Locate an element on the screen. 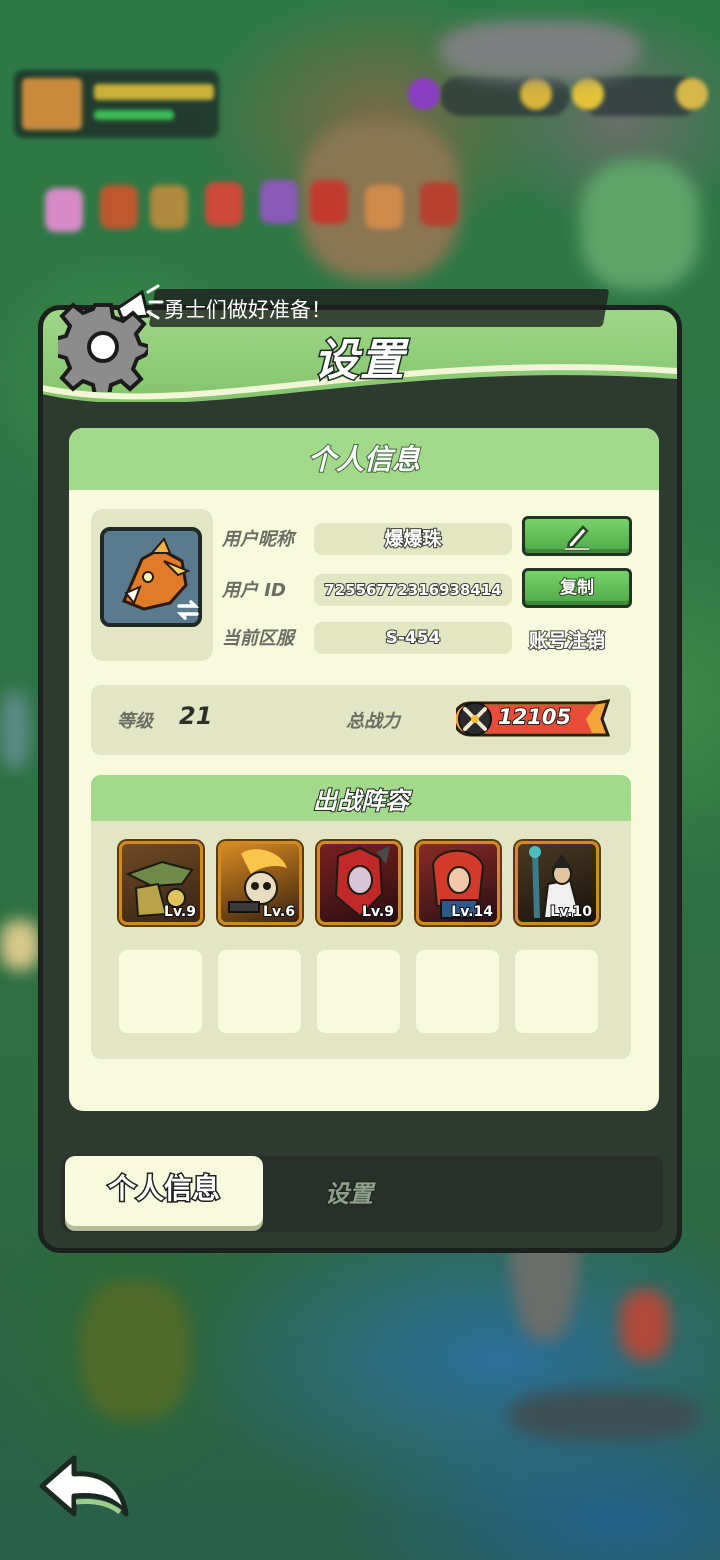  edit-nickname-button is located at coordinates (577, 536).